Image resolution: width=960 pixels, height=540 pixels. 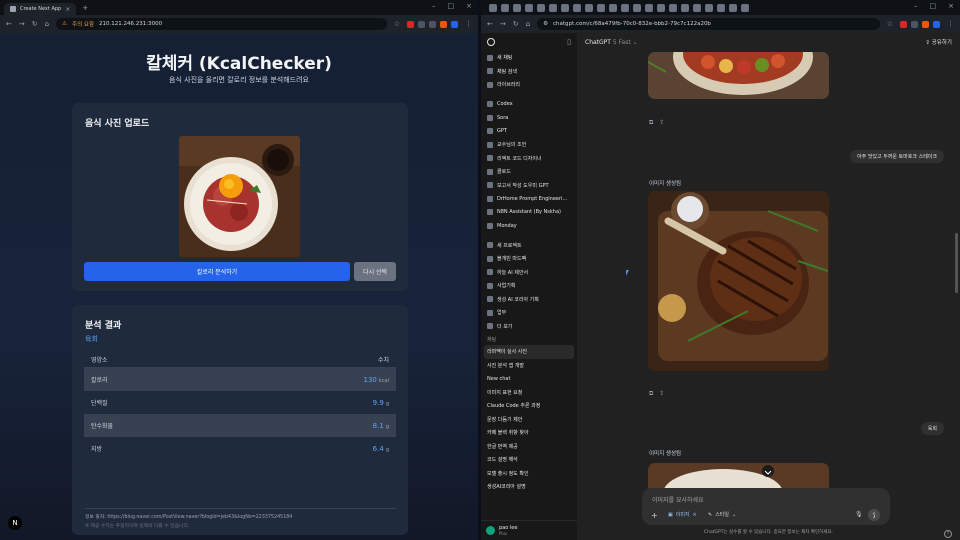 What do you see at coordinates (529, 186) in the screenshot?
I see `sidebar-gpt-item: 보고서 작성 도우미 GPT` at bounding box center [529, 186].